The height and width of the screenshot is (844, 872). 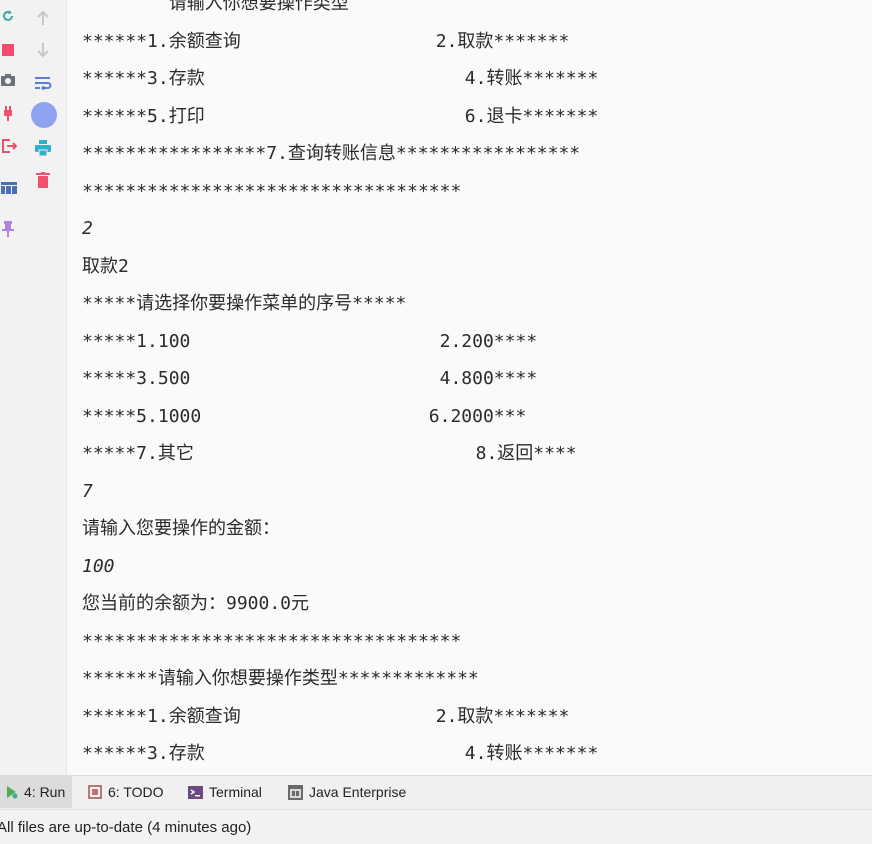 I want to click on layout-icon, so click(x=9, y=188).